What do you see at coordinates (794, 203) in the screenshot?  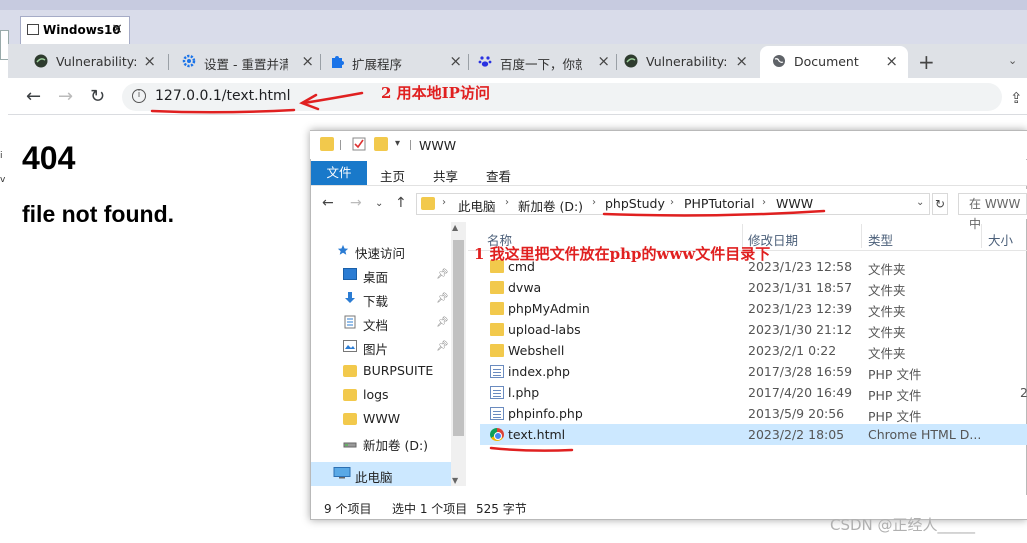 I see `breadcrumb-item: WWW` at bounding box center [794, 203].